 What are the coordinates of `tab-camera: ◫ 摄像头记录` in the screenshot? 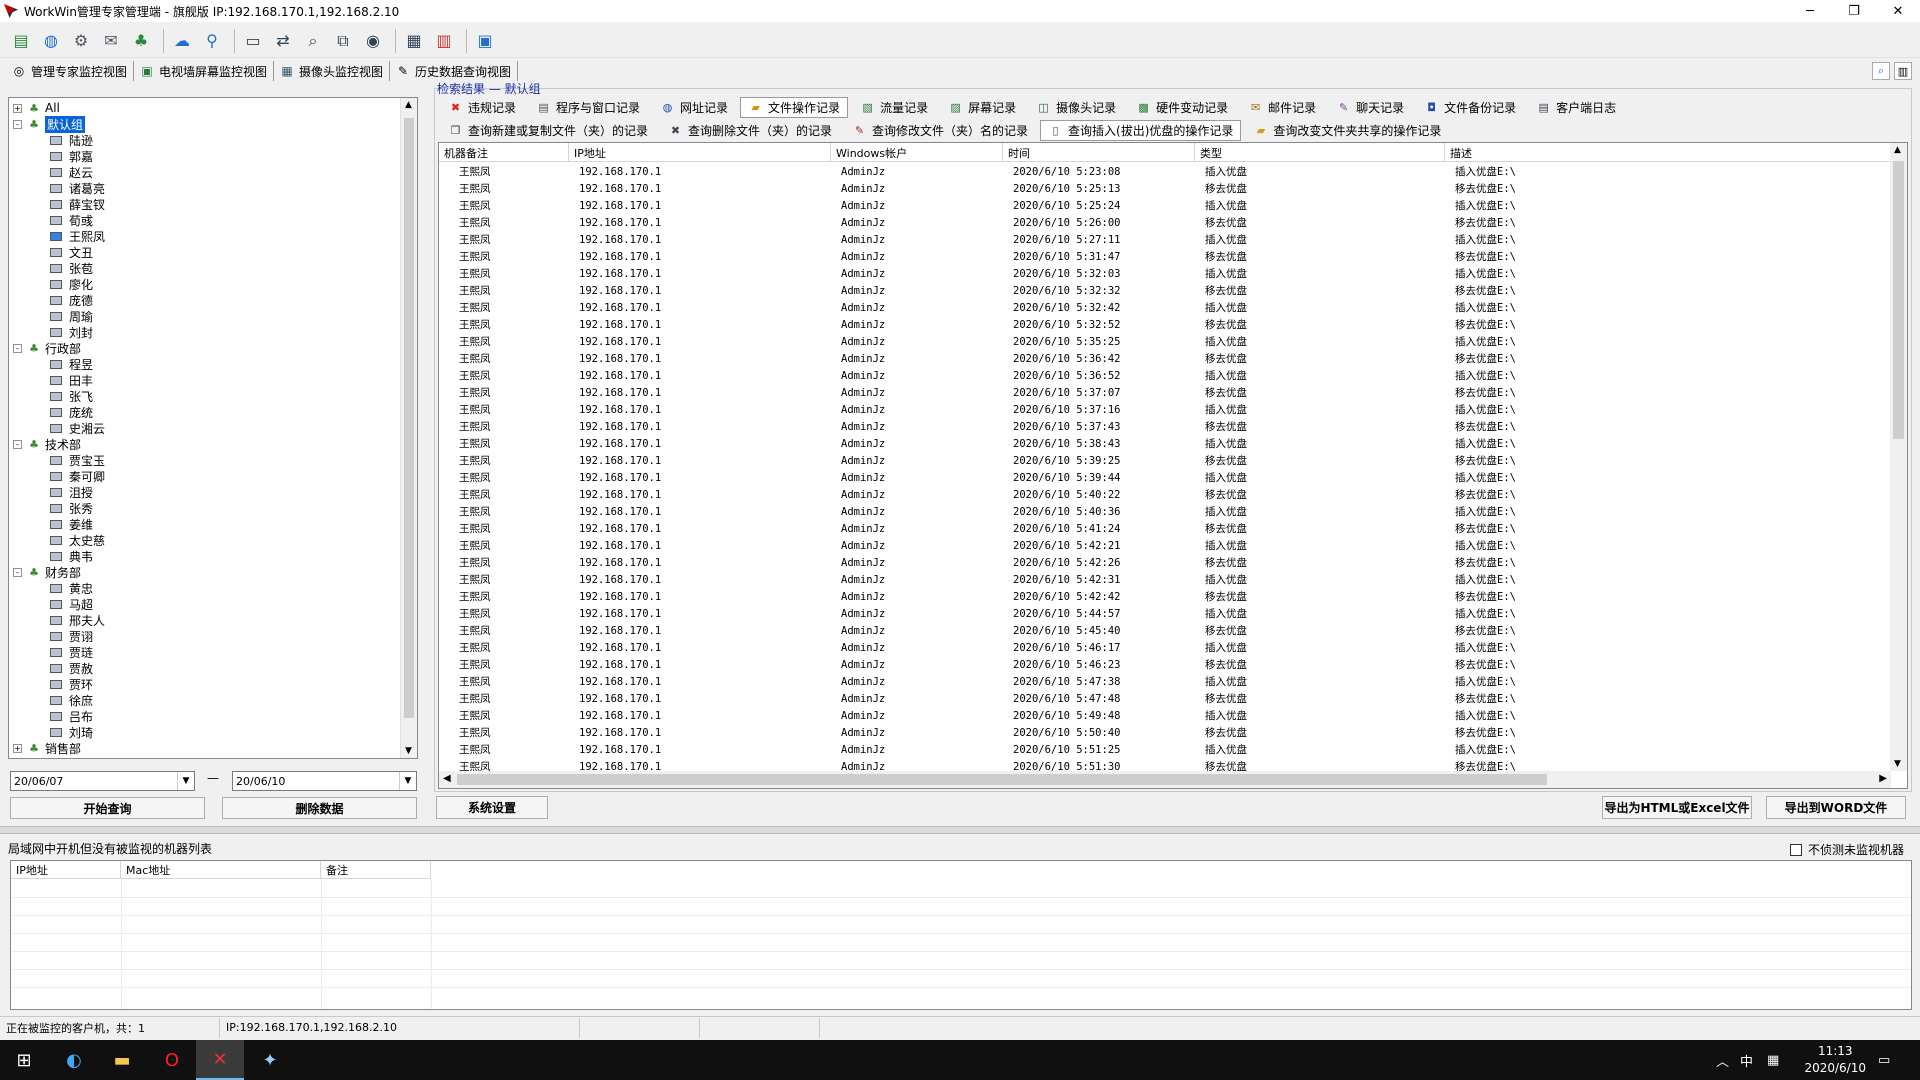 It's located at (1076, 107).